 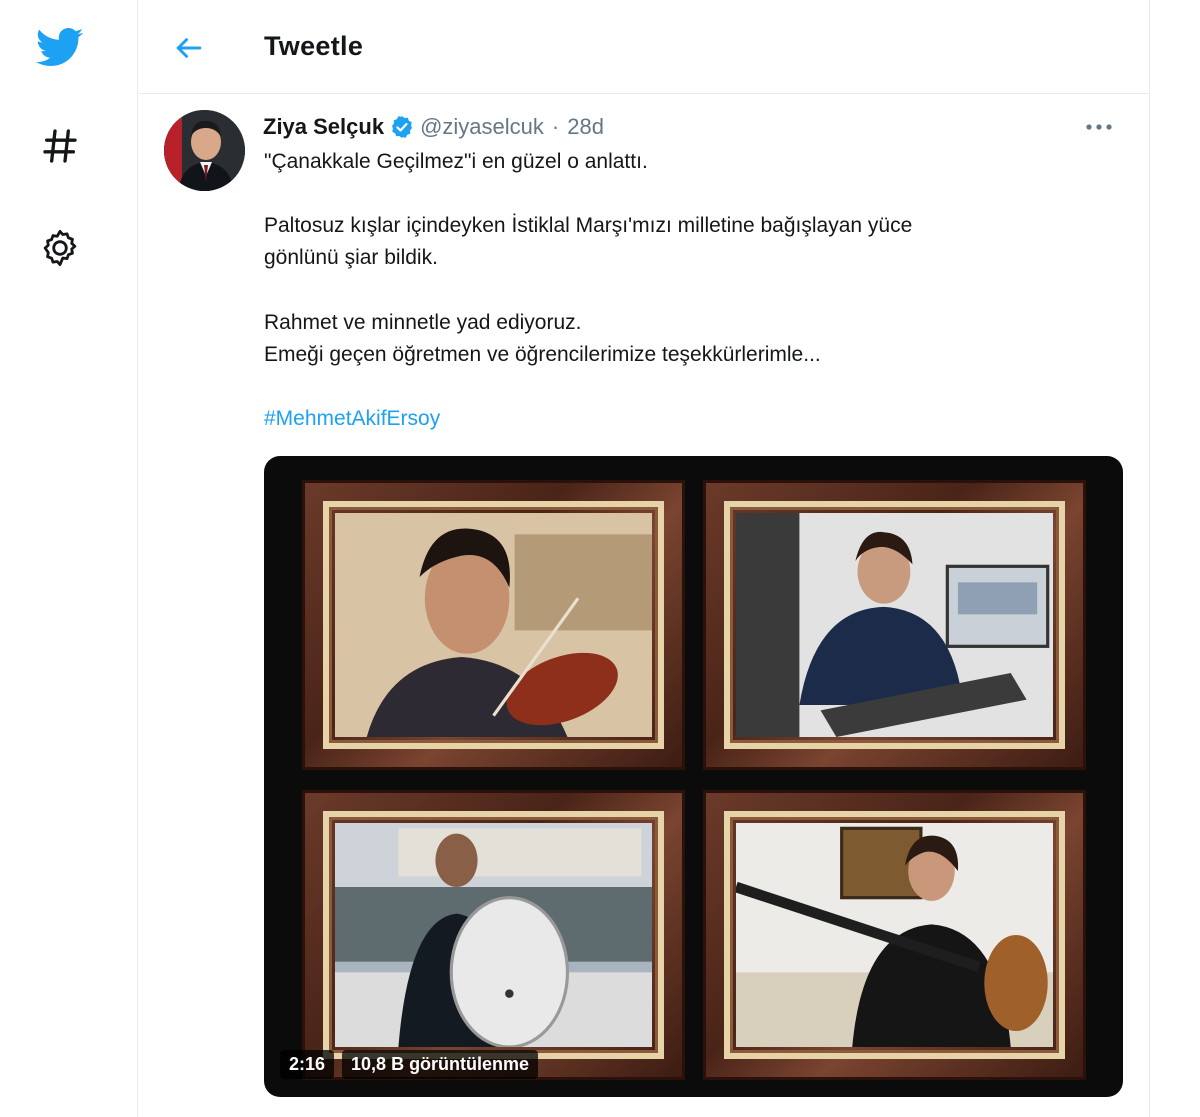 What do you see at coordinates (352, 419) in the screenshot?
I see `hashtag-link: #MehmetAkifErsoy` at bounding box center [352, 419].